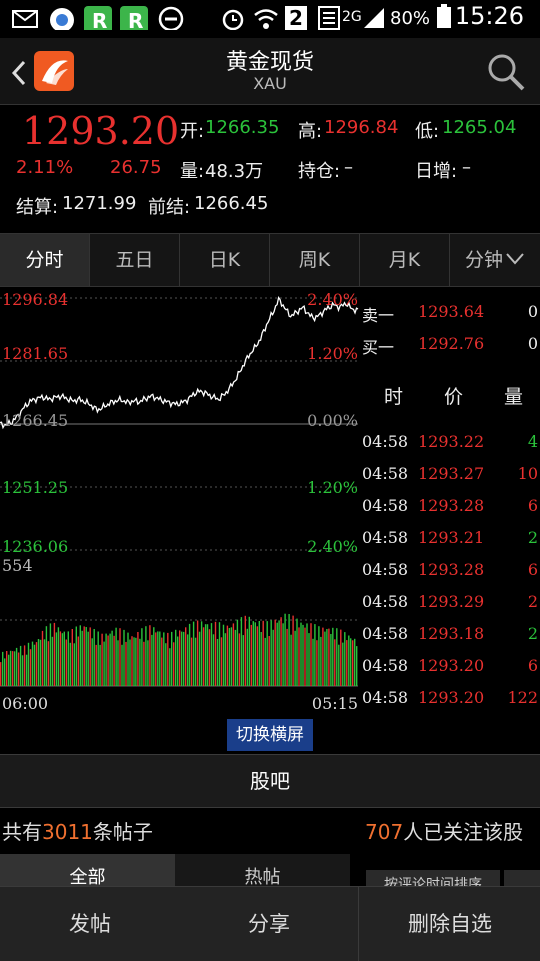  Describe the element at coordinates (450, 542) in the screenshot. I see `trade-row: 04:58 1293.21 2` at that location.